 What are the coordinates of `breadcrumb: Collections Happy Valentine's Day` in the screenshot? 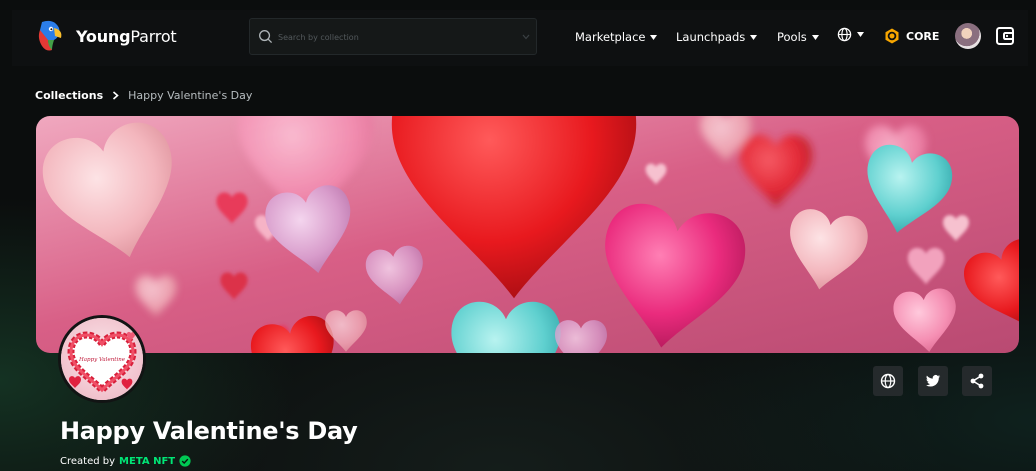 It's located at (143, 95).